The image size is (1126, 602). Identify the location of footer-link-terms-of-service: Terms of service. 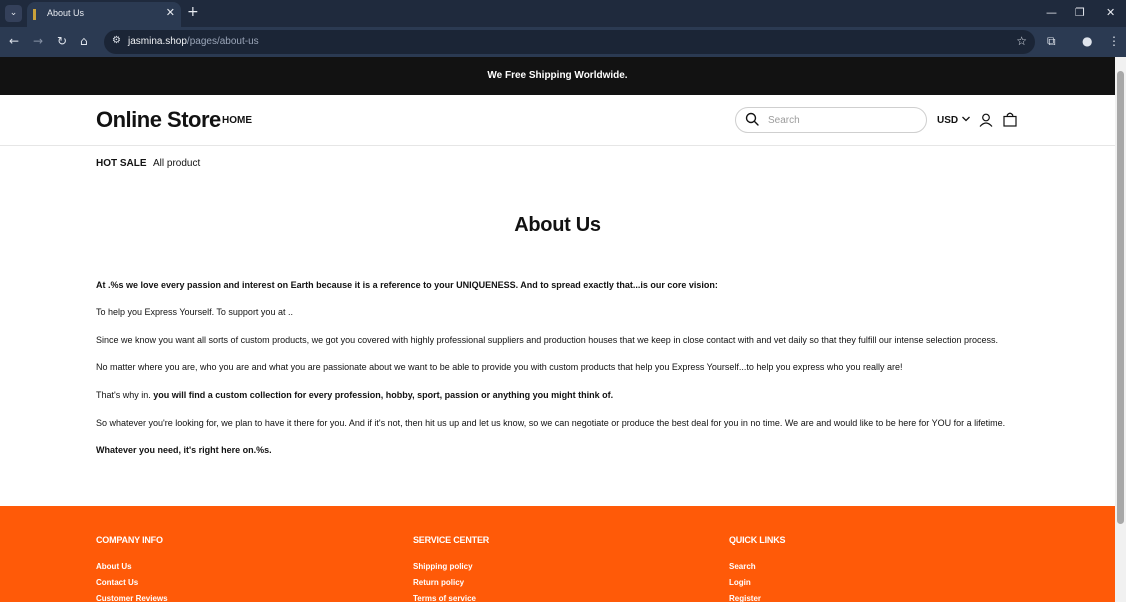
(451, 598).